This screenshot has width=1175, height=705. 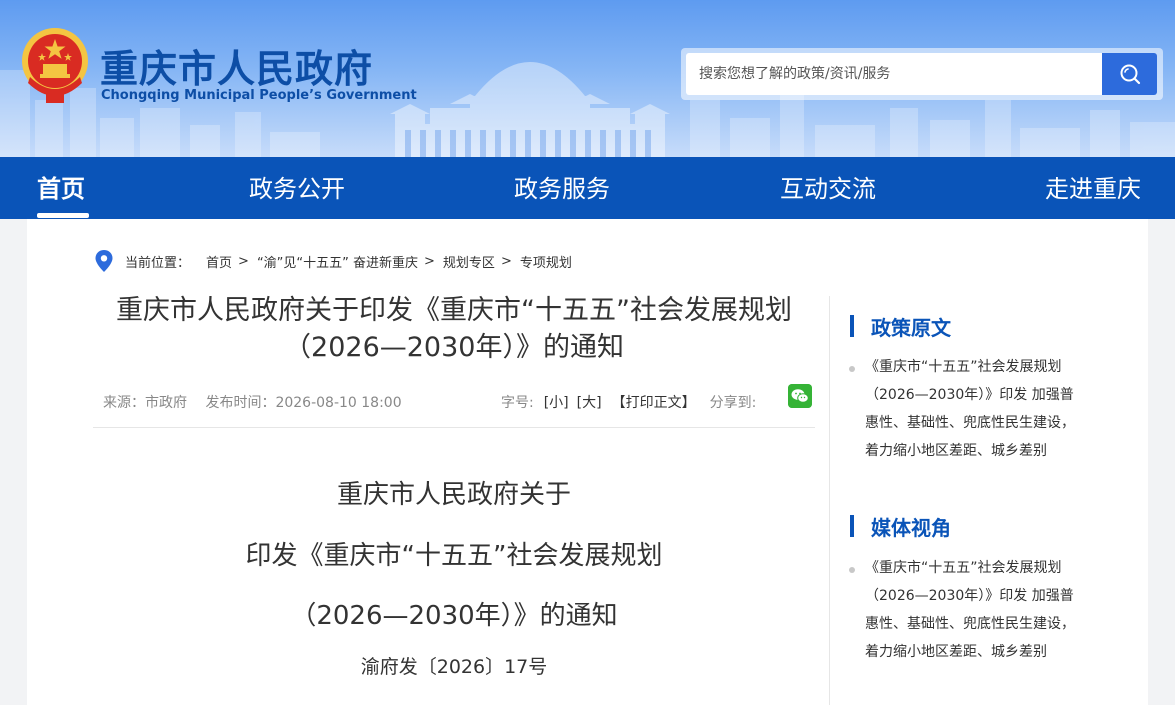 I want to click on main-nav: 首页 政务公开 政务服务 互动交流 走进重庆, so click(x=587, y=188).